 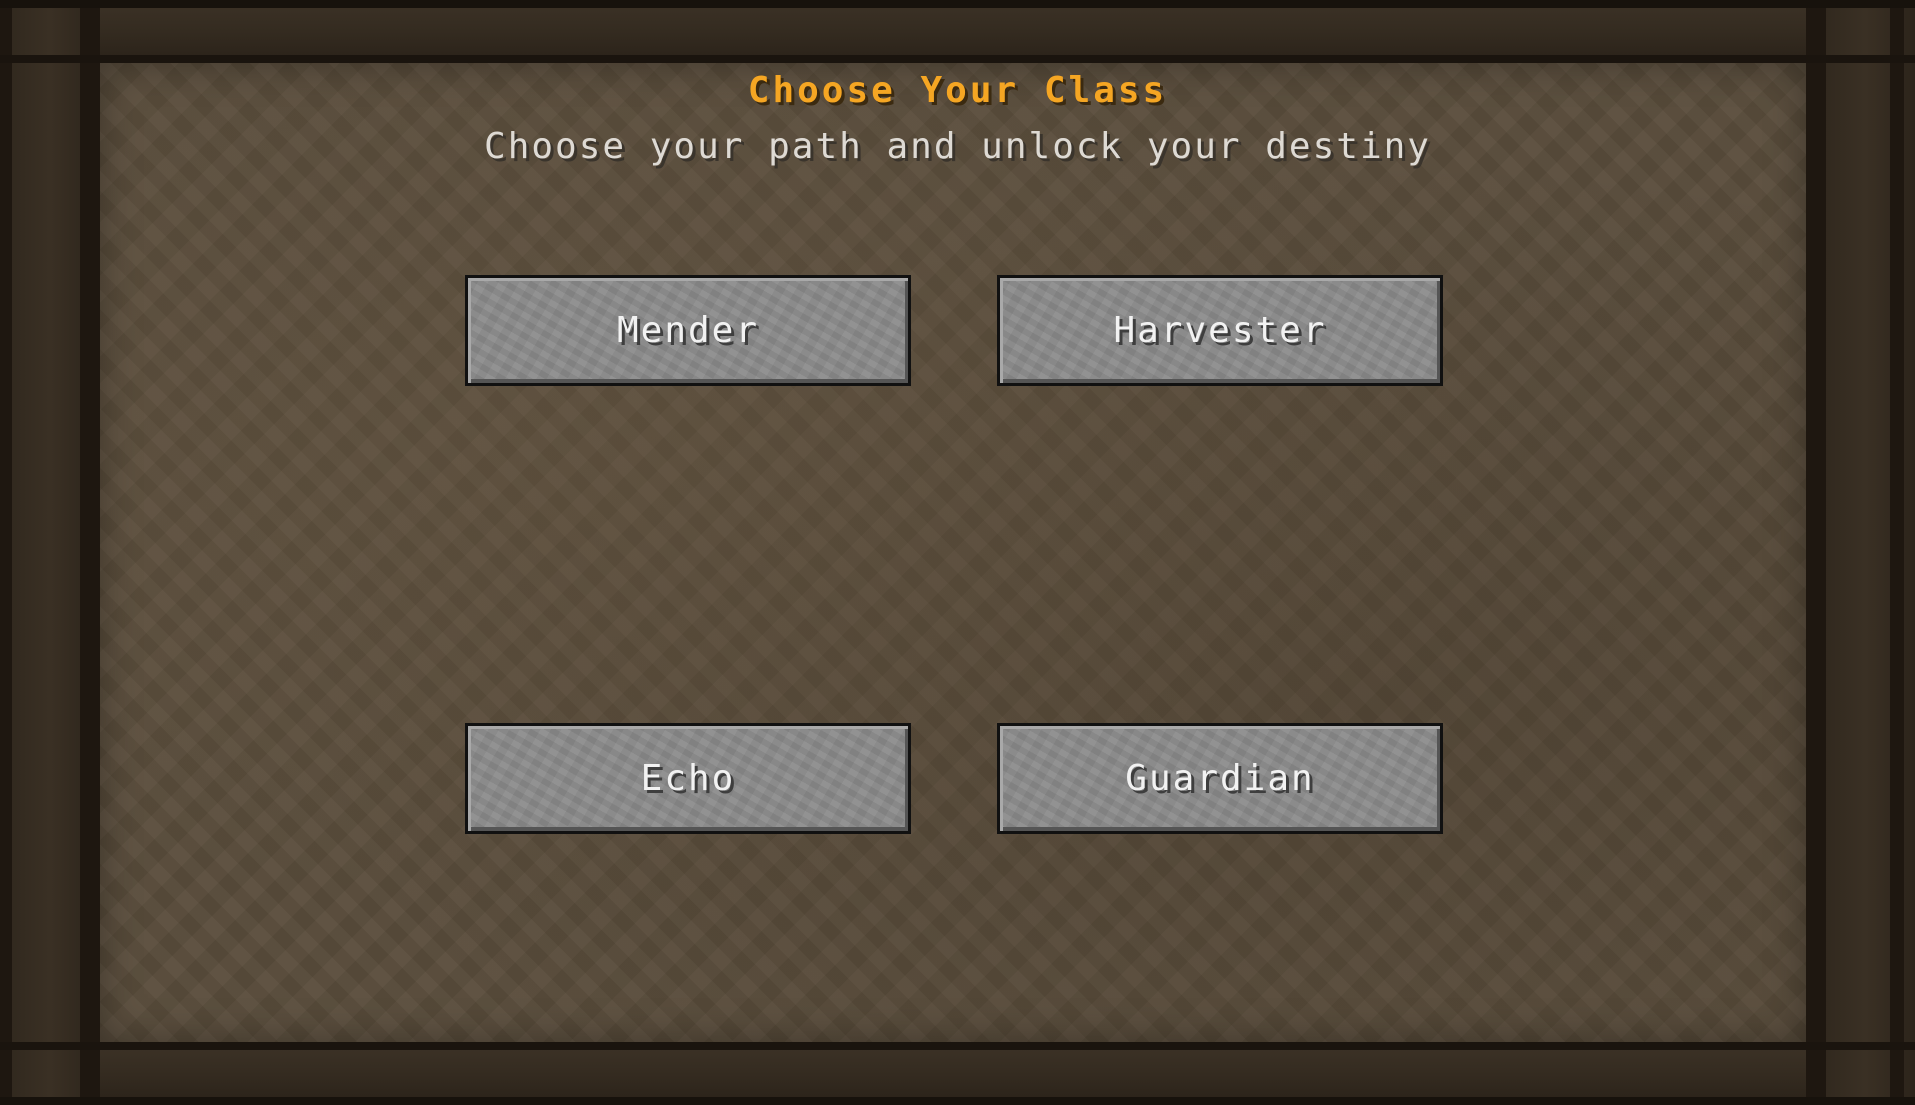 What do you see at coordinates (957, 1075) in the screenshot?
I see `frame-bottom-beam` at bounding box center [957, 1075].